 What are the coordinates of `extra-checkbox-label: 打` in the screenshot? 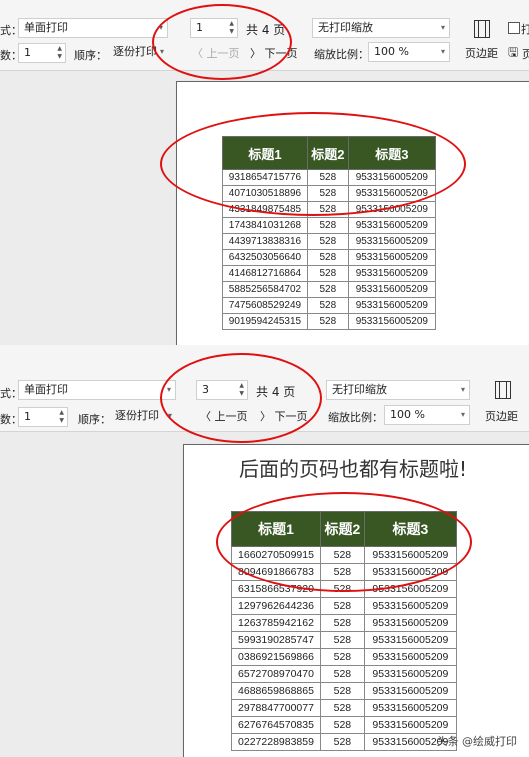 It's located at (525, 29).